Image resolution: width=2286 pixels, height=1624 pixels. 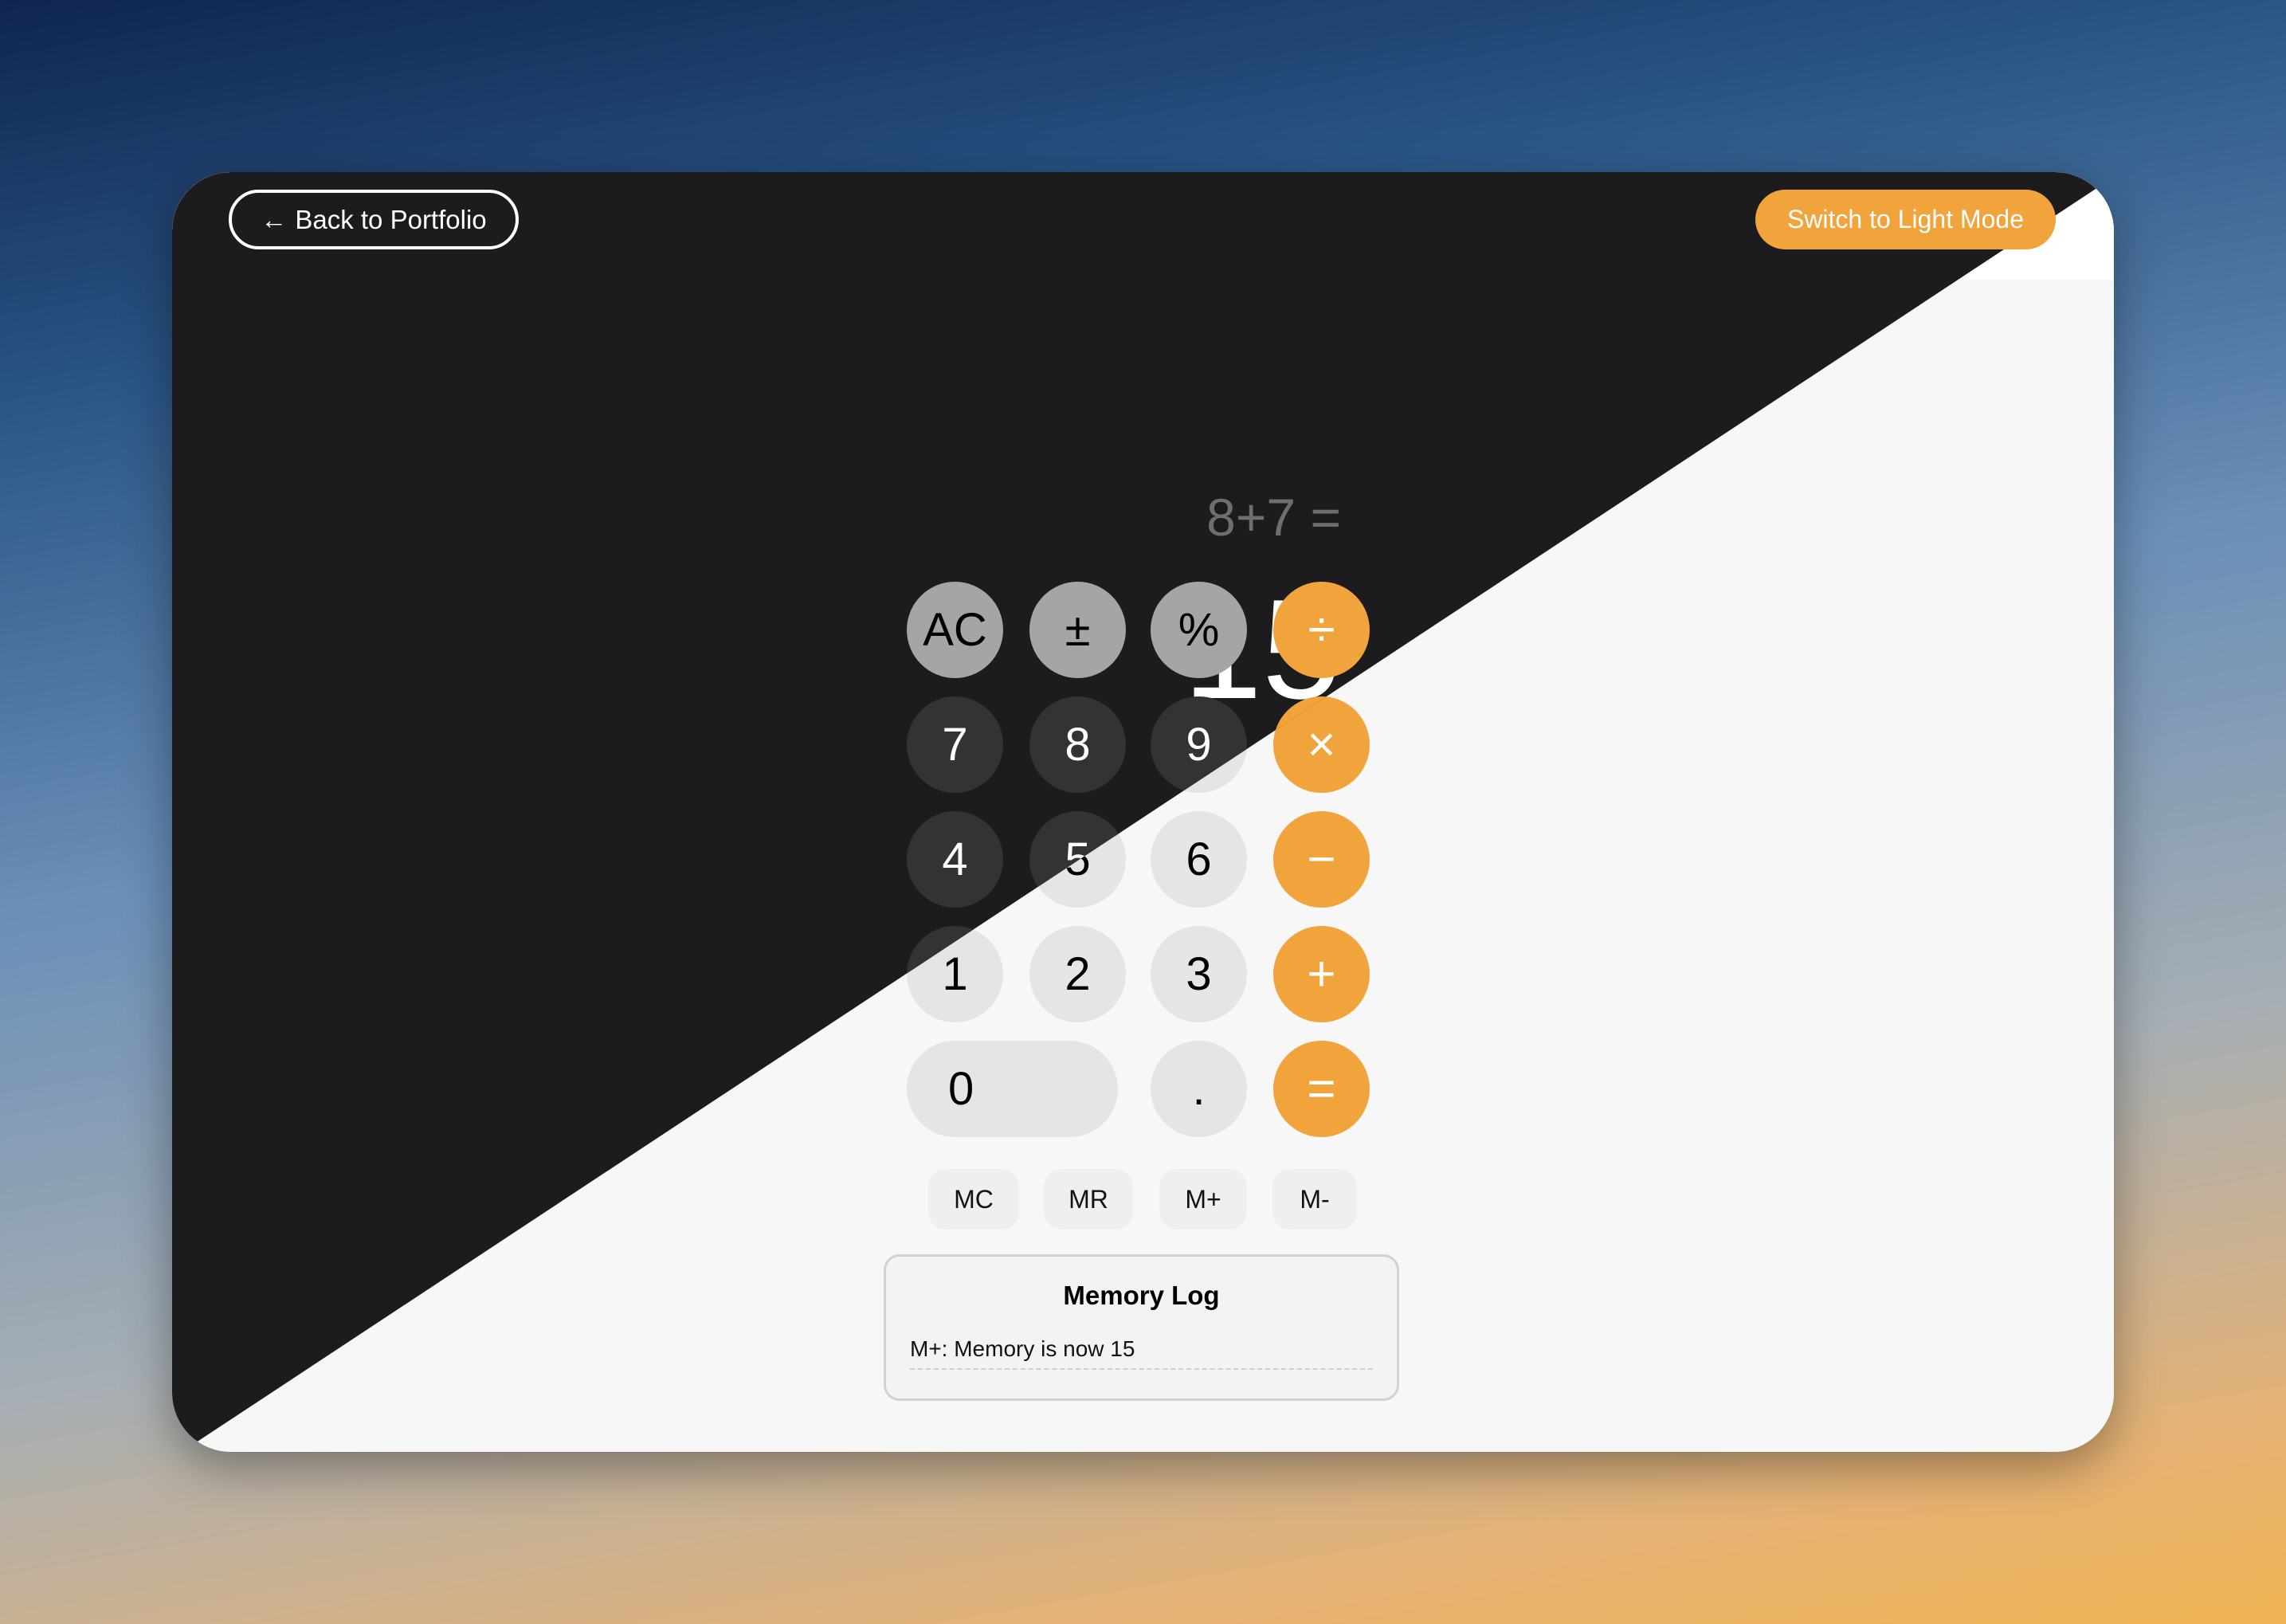 I want to click on plus-minus-button: ±, so click(x=1077, y=630).